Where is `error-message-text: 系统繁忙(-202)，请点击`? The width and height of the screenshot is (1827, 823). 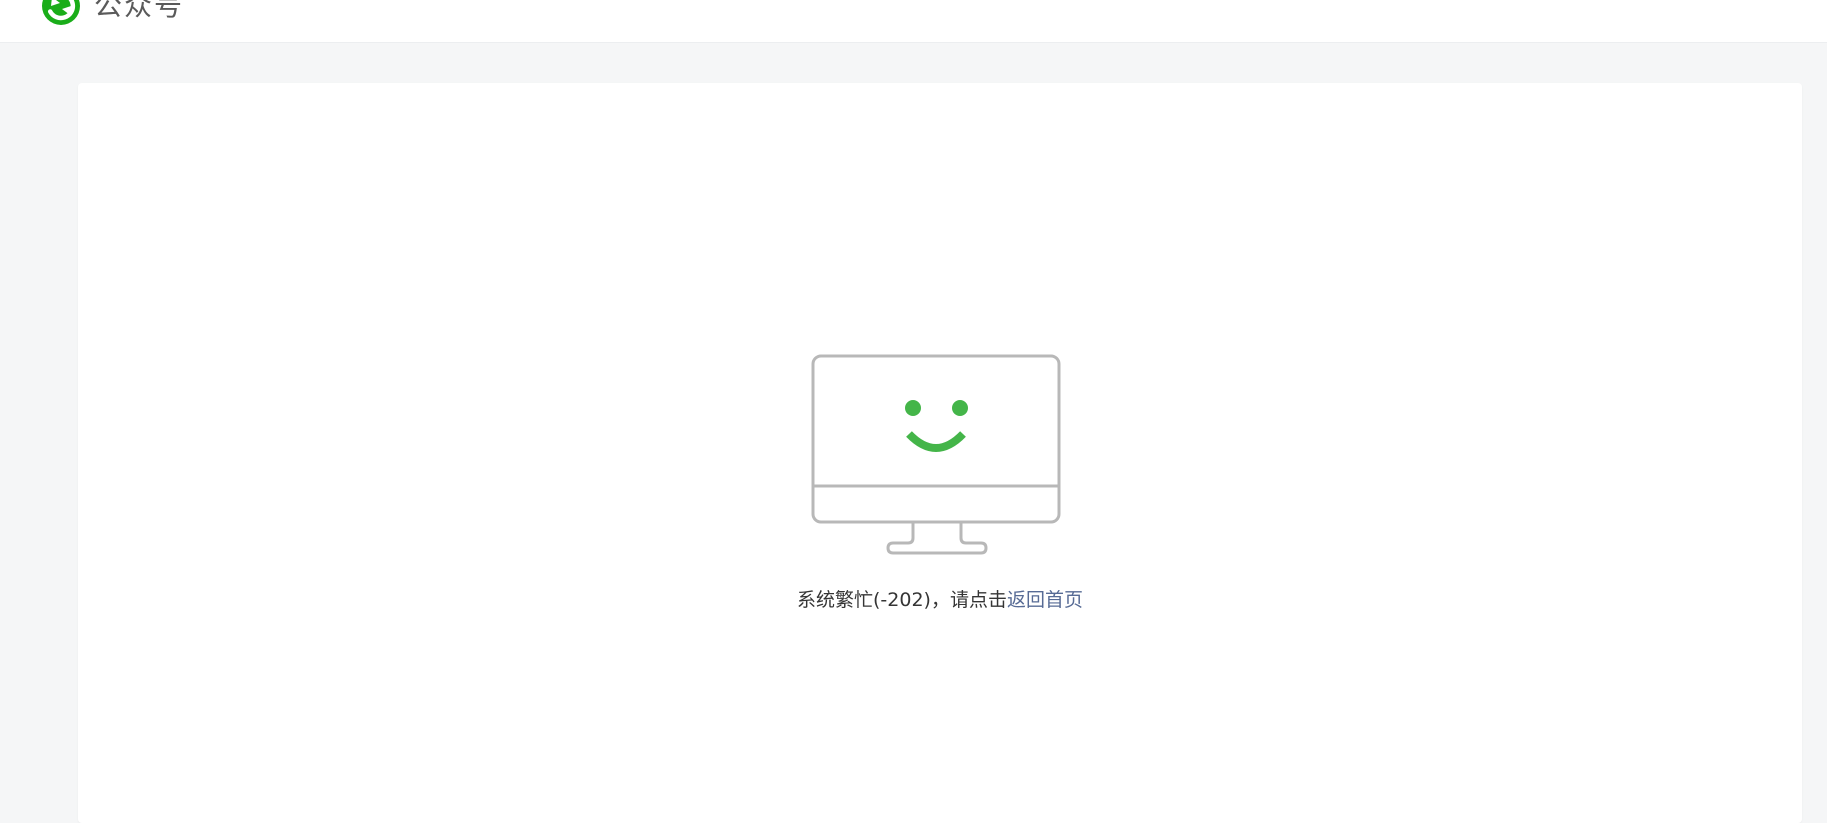
error-message-text: 系统繁忙(-202)，请点击 is located at coordinates (902, 600).